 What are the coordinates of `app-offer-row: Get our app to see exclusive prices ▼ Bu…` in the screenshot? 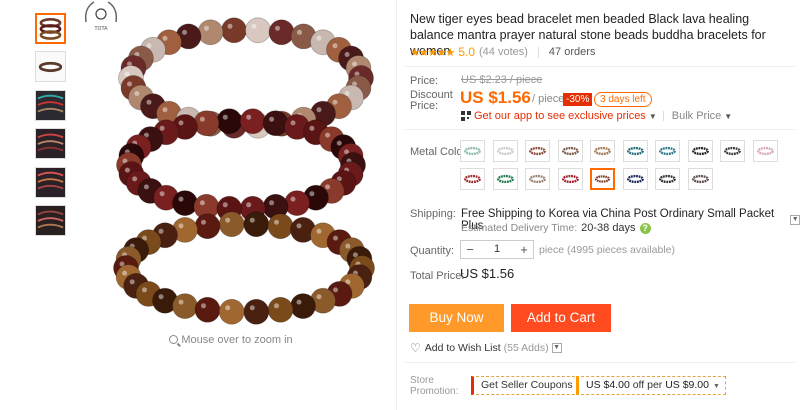 It's located at (599, 116).